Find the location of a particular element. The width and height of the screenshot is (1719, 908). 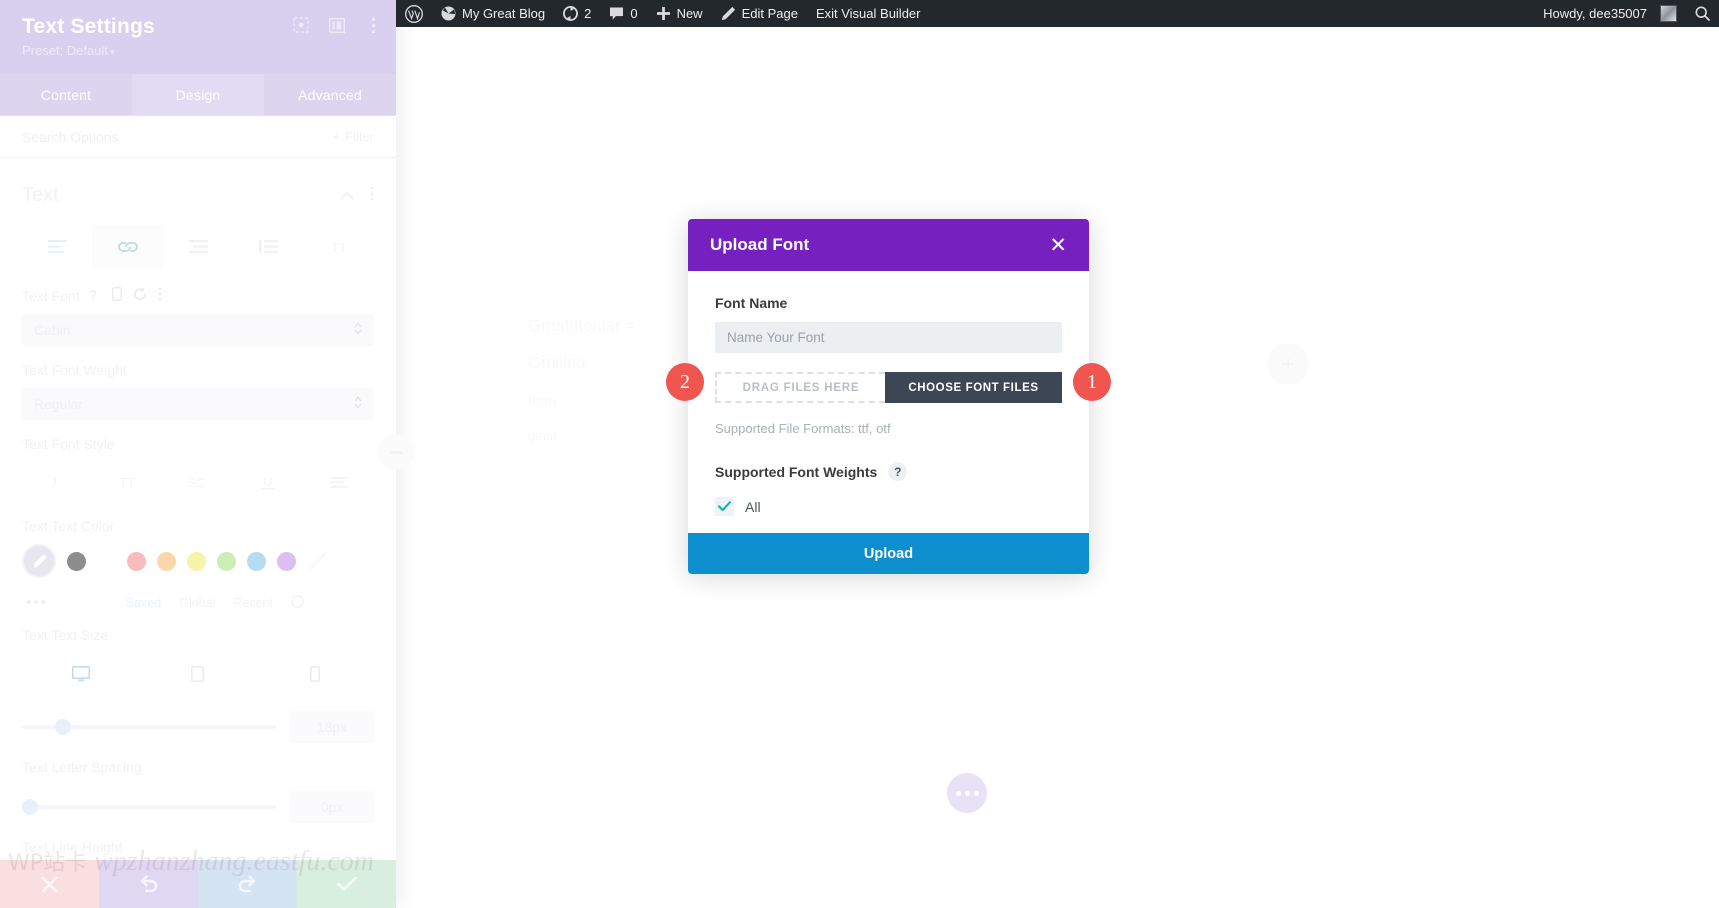

undo-button is located at coordinates (148, 884).